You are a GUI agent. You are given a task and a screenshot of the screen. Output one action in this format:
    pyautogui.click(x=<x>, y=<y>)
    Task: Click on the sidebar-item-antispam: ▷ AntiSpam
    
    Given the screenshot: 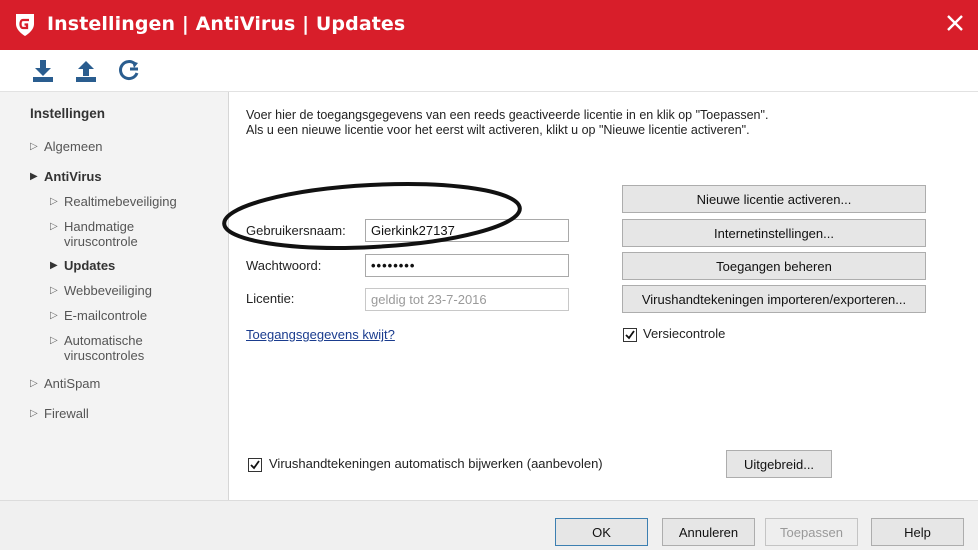 What is the action you would take?
    pyautogui.click(x=65, y=383)
    